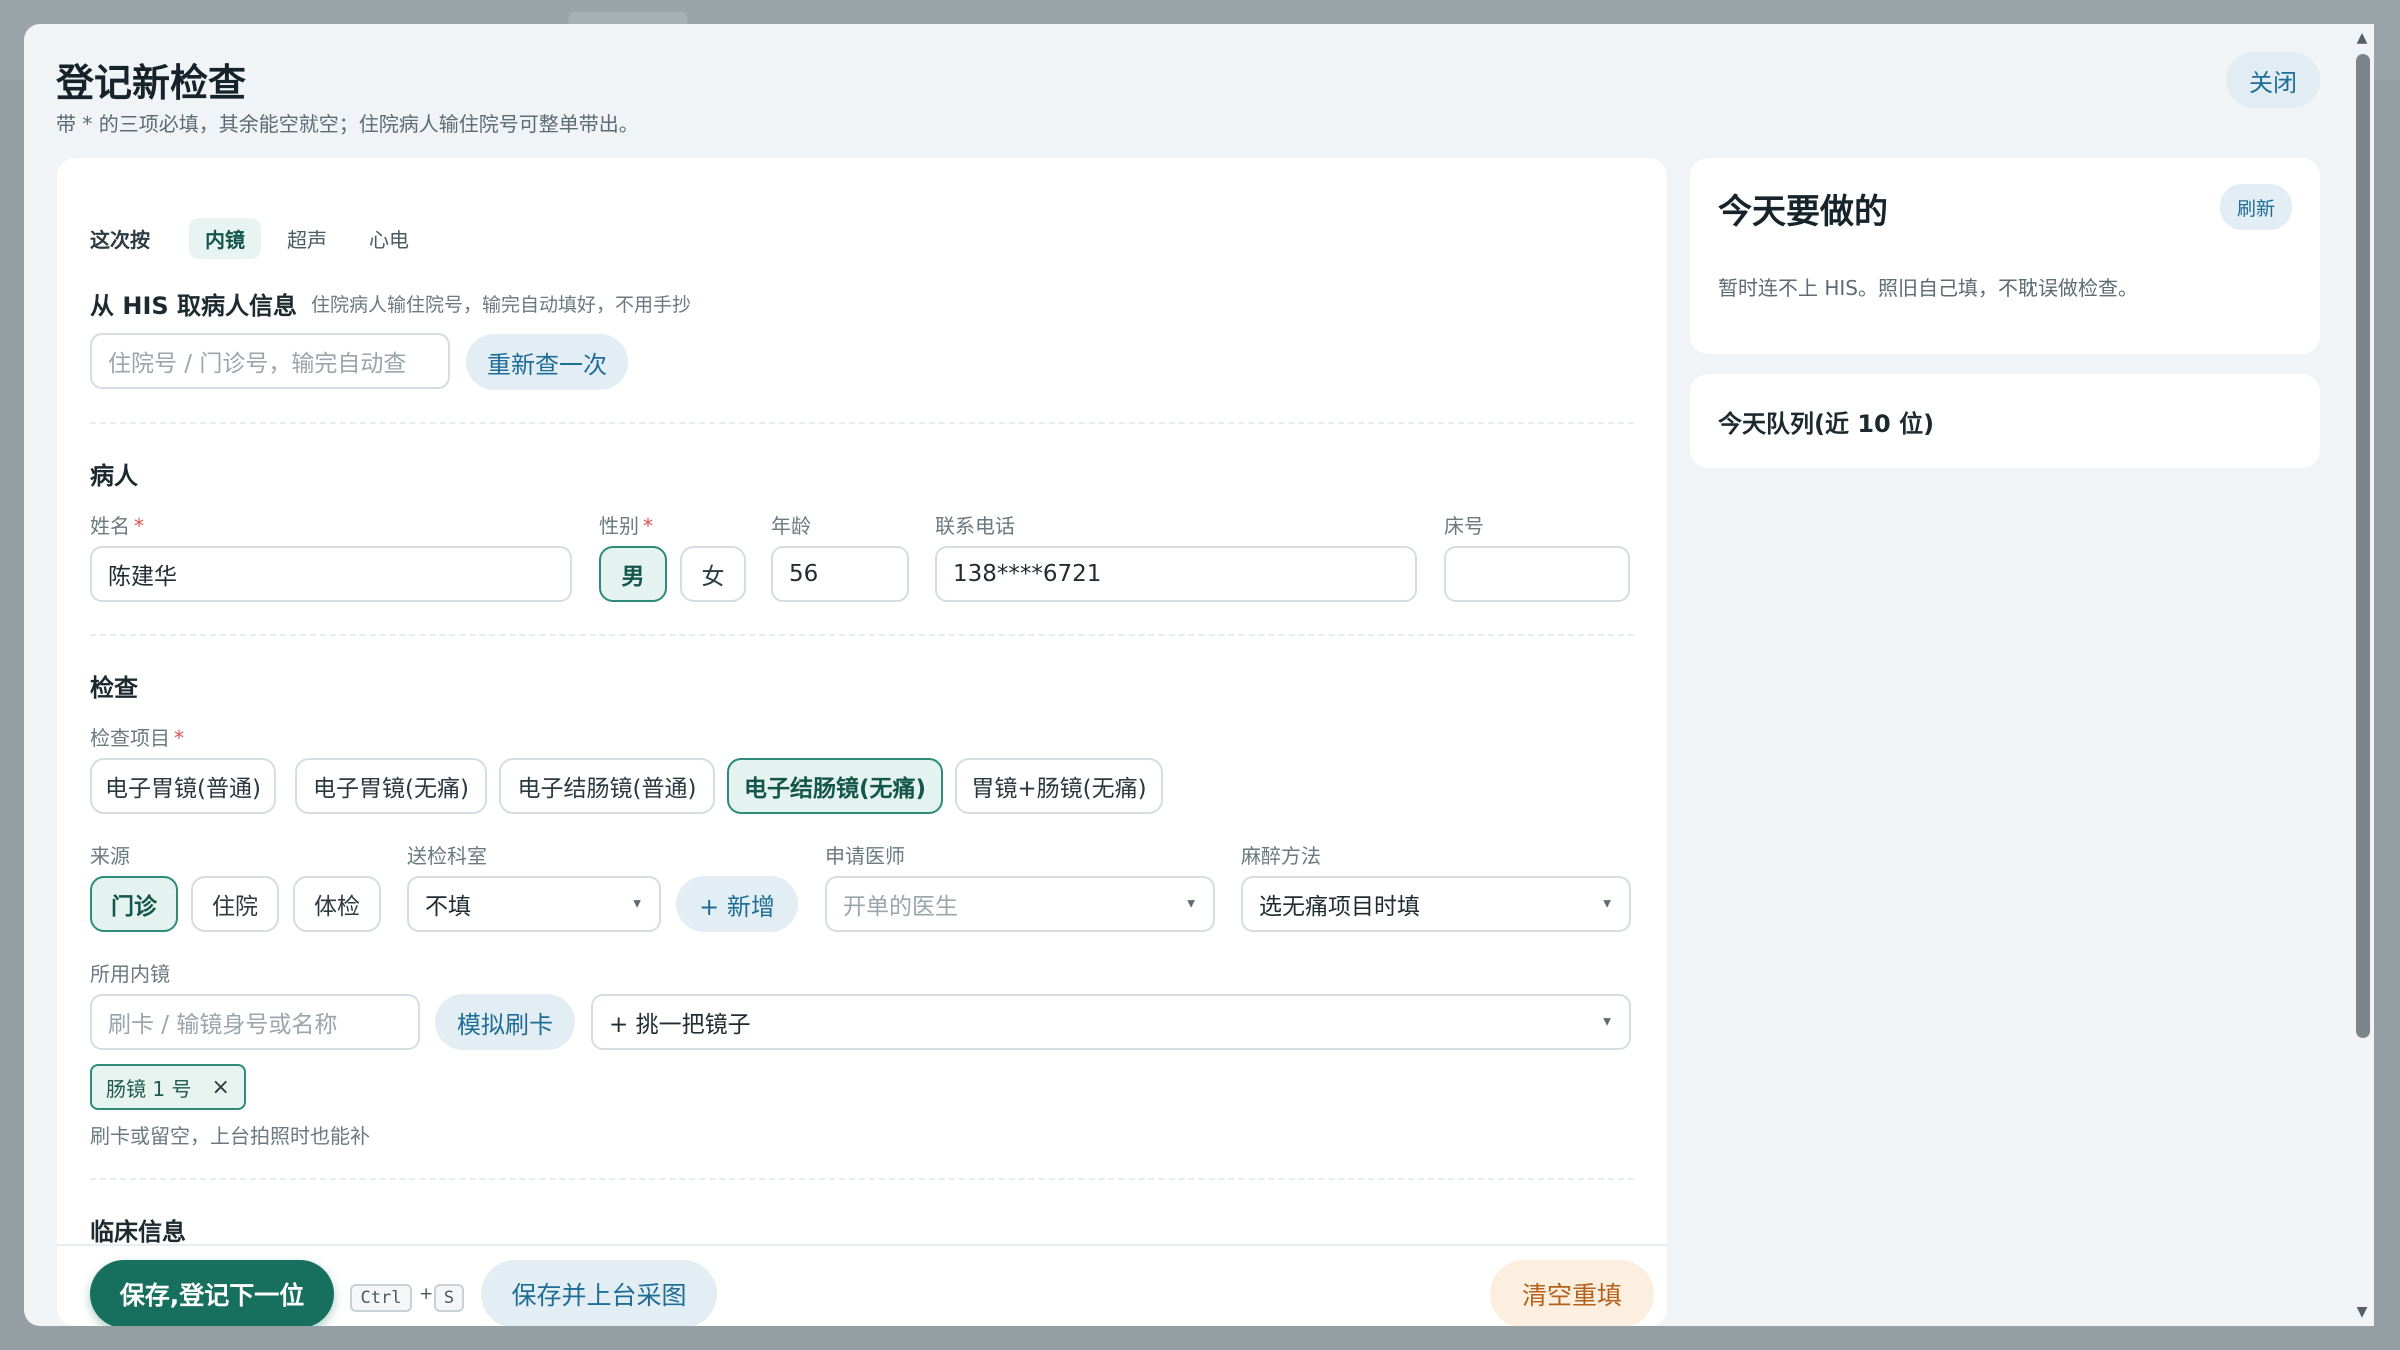 The height and width of the screenshot is (1350, 2400). I want to click on anesthesia-label: 麻醉方法, so click(1281, 856).